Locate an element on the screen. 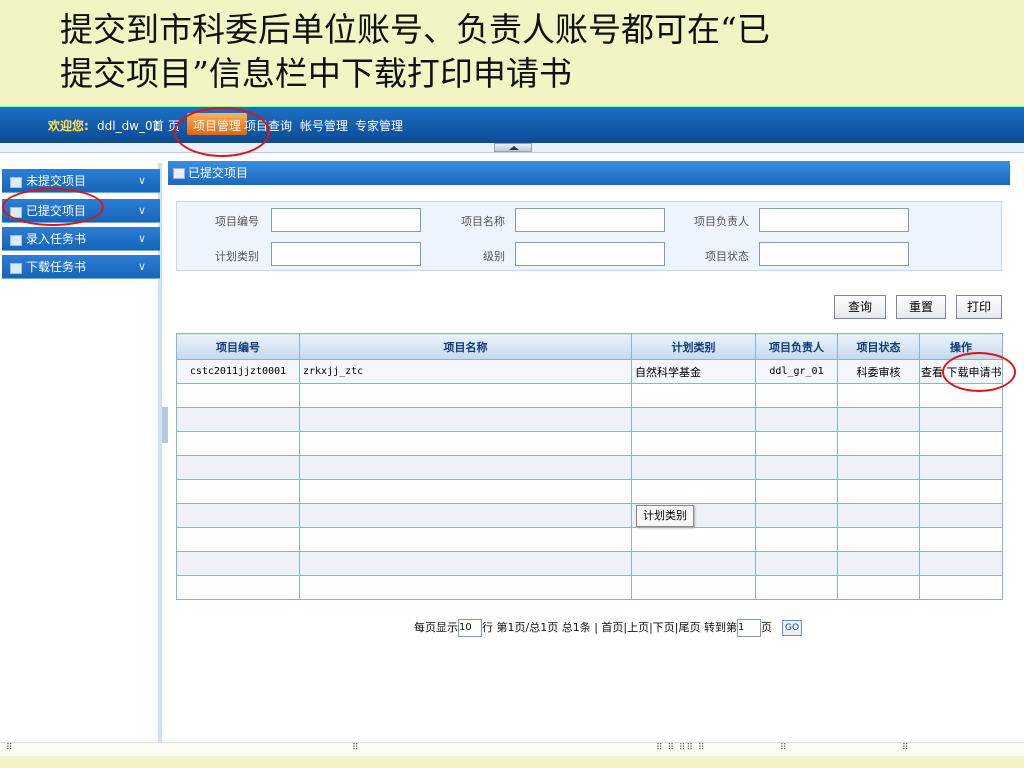 This screenshot has width=1024, height=768. table-header-row: 项目编号 项目名称 计划类别 项目负责人 项目状态 操作 is located at coordinates (589, 346).